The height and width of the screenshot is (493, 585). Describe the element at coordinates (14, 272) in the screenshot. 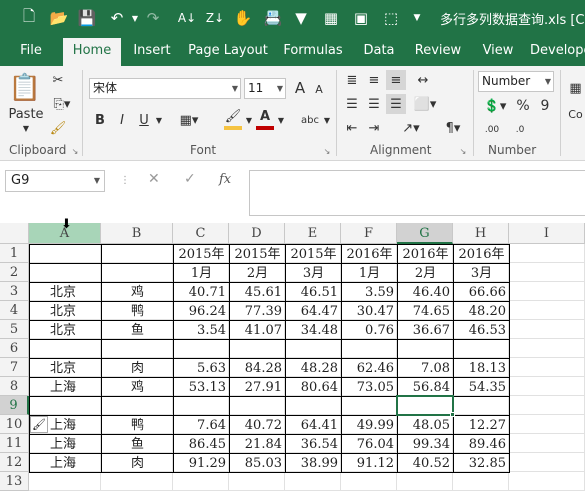

I see `row-header-2: 2` at that location.